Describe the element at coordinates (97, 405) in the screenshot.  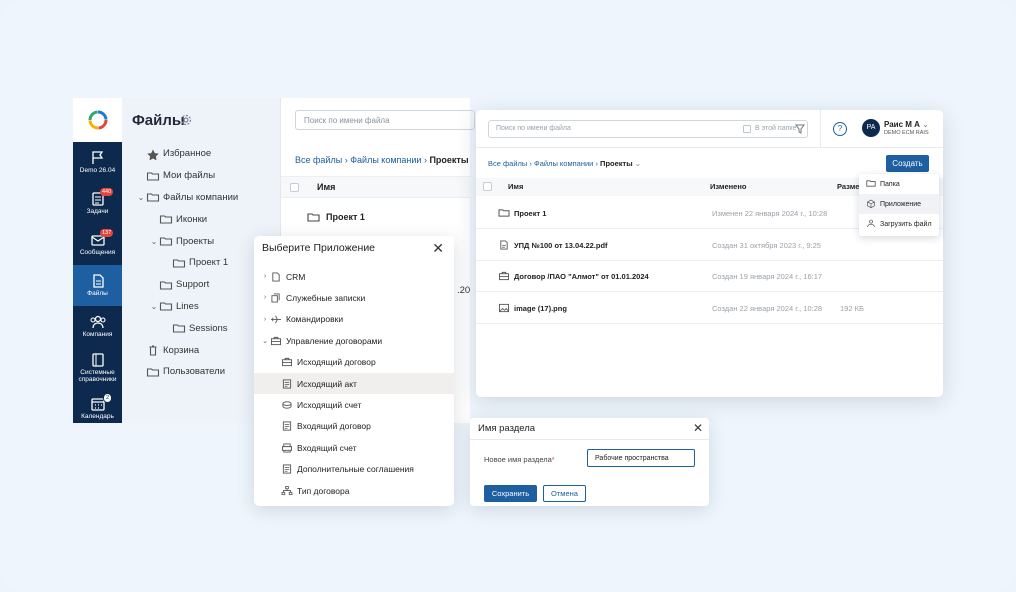
I see `rail-item-calendar: 2 Календарь` at that location.